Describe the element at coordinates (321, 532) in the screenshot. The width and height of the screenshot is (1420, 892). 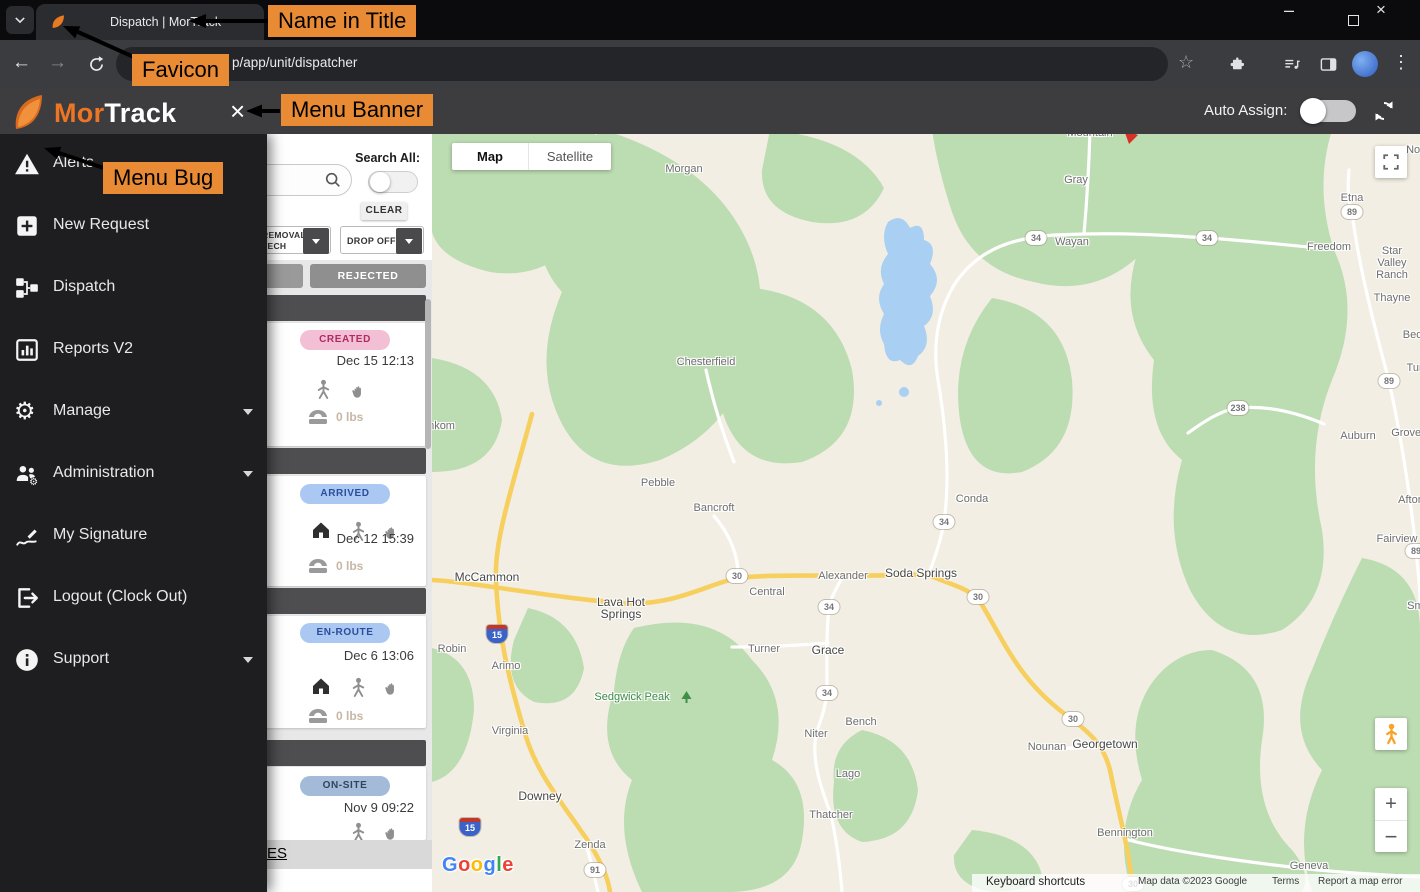
I see `home-icon` at that location.